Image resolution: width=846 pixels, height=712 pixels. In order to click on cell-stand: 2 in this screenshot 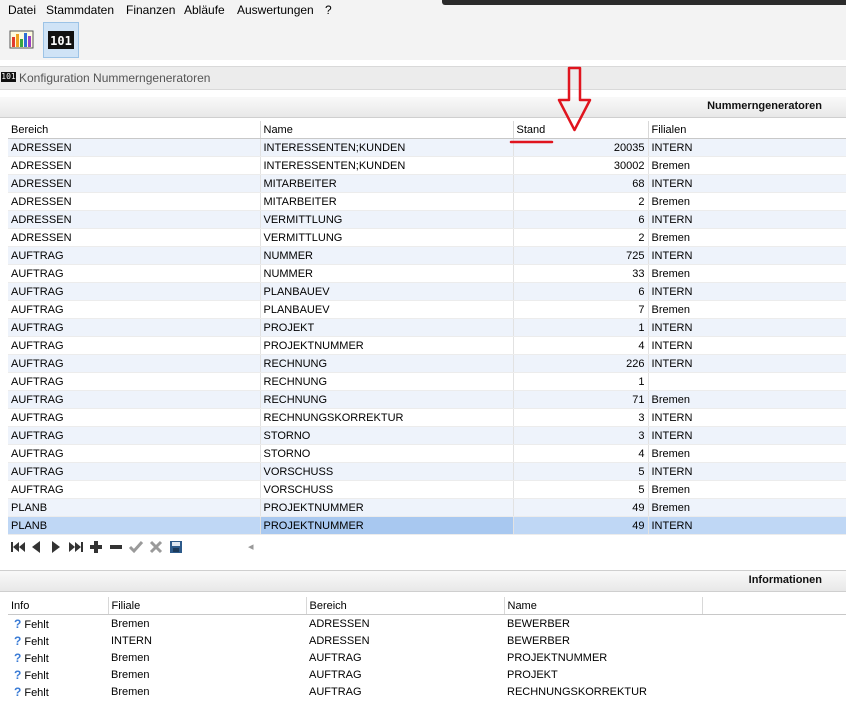, I will do `click(581, 201)`.